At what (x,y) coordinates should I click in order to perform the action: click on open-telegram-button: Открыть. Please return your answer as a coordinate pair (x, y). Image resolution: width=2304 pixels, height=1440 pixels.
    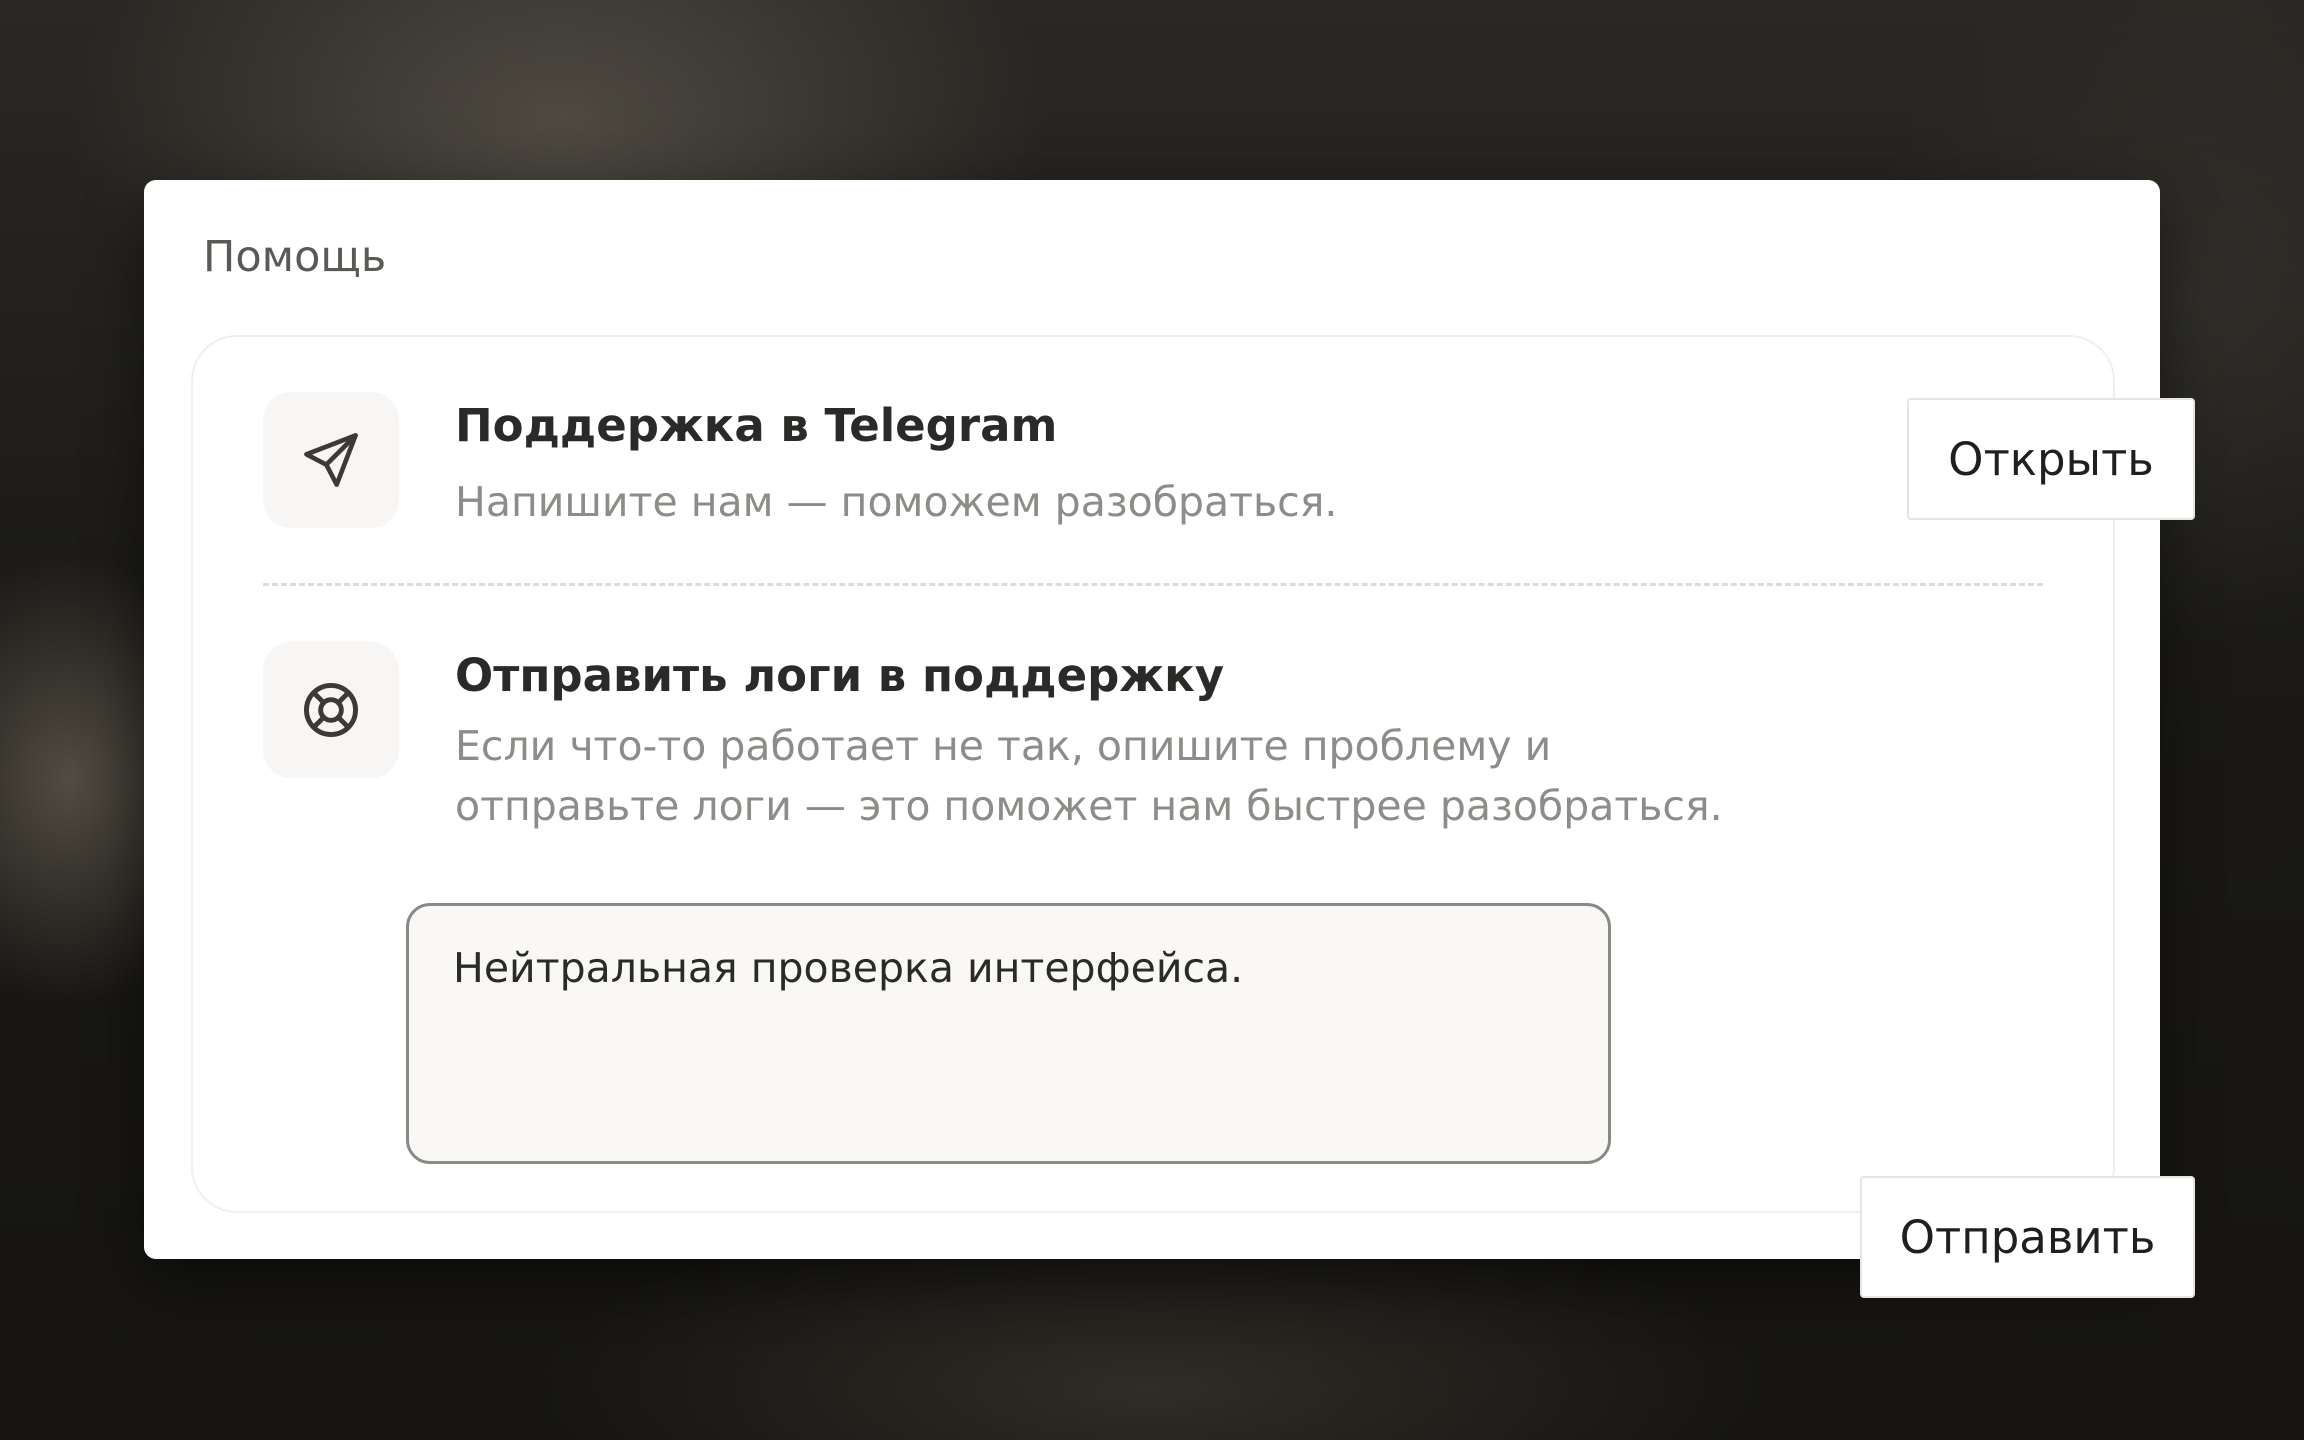
    Looking at the image, I should click on (2051, 459).